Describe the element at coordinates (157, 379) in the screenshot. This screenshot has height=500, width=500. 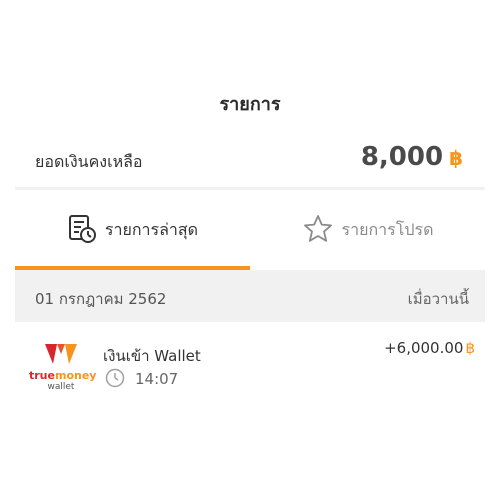
I see `transaction-time: 14:07` at that location.